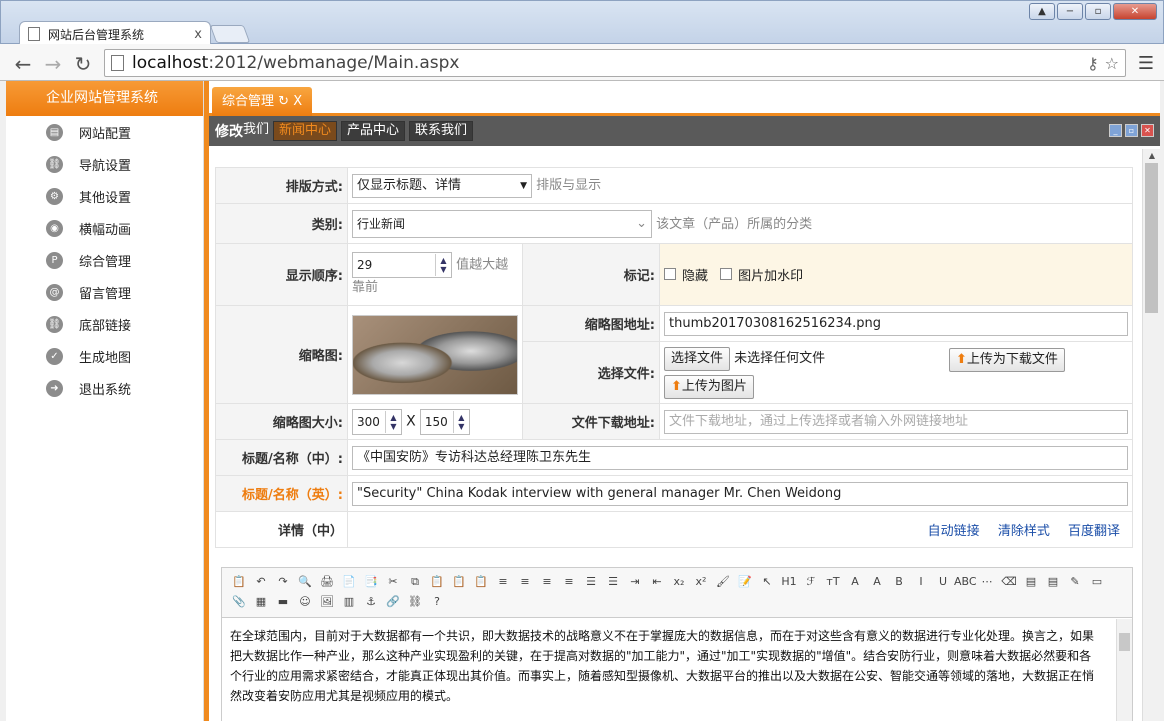  What do you see at coordinates (104, 324) in the screenshot?
I see `sidebar-item-footer-links: ⛓ 底部链接` at bounding box center [104, 324].